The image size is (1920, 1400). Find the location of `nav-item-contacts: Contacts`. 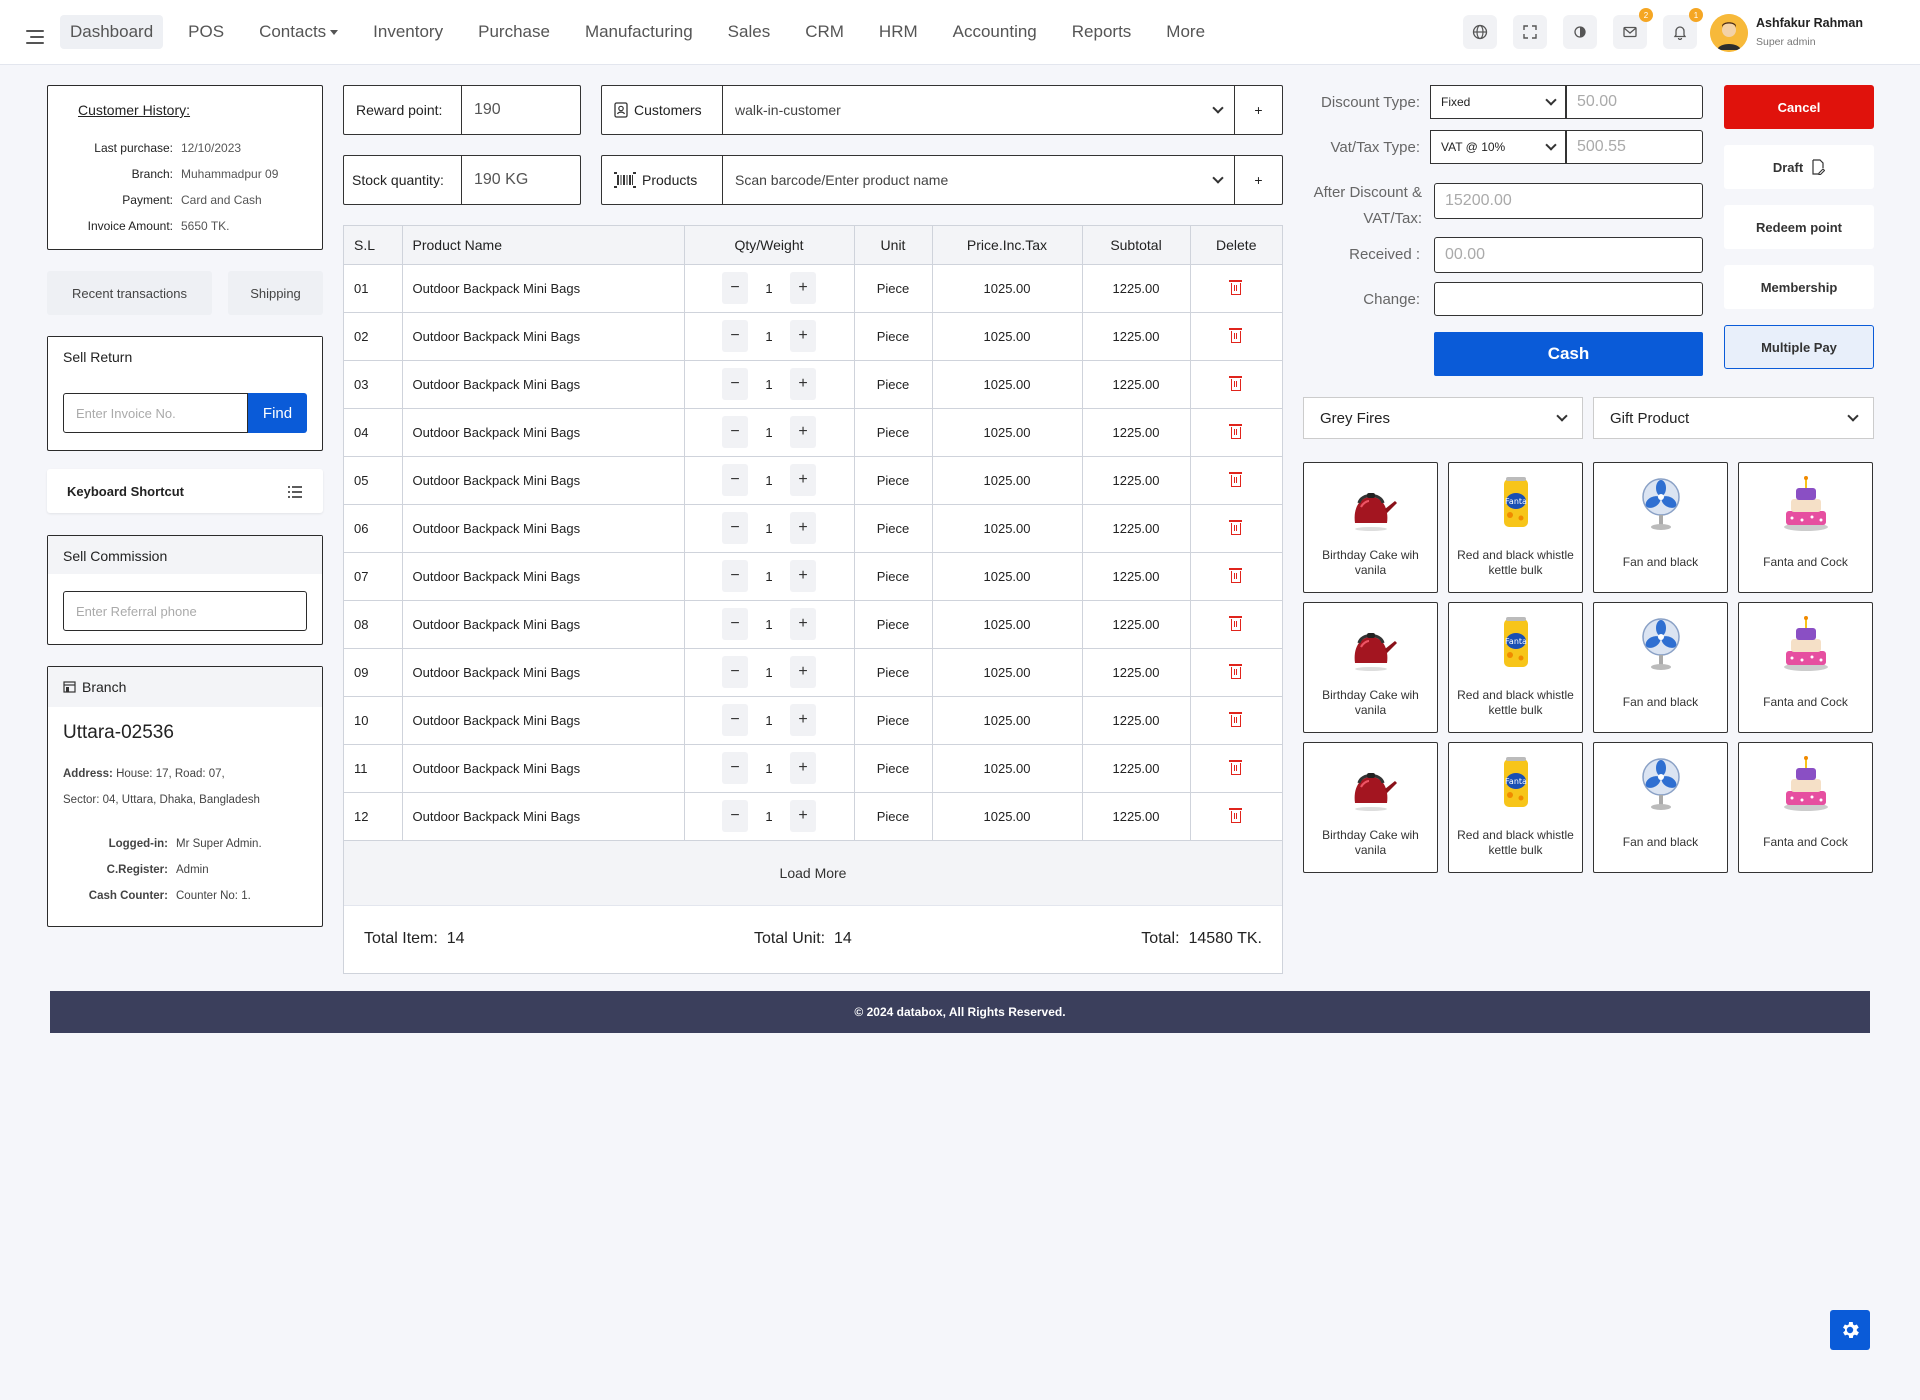

nav-item-contacts: Contacts is located at coordinates (298, 32).